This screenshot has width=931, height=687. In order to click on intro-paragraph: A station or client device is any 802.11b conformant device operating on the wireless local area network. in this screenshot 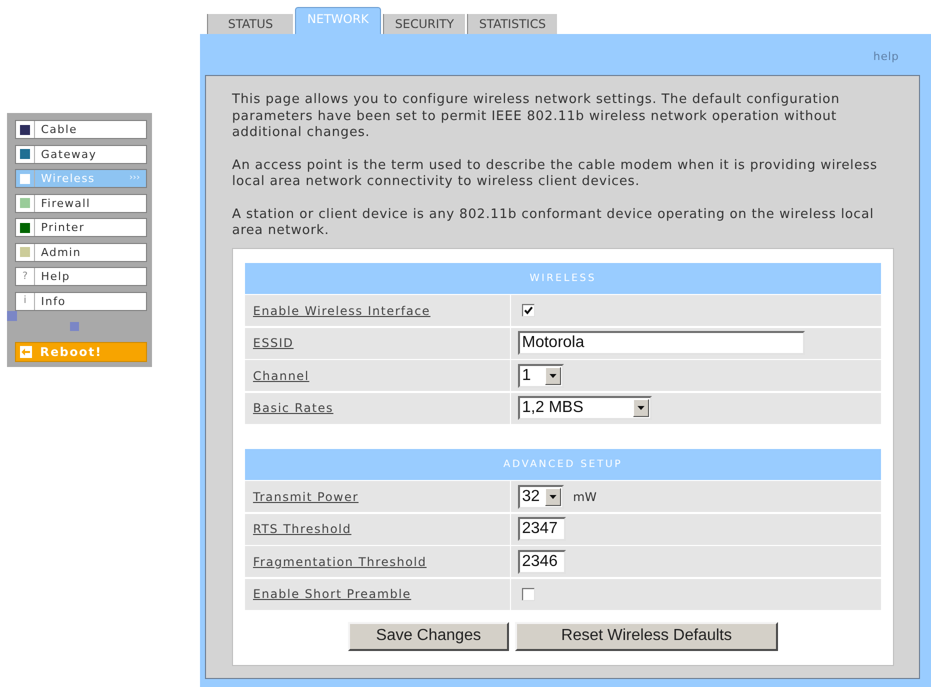, I will do `click(553, 223)`.